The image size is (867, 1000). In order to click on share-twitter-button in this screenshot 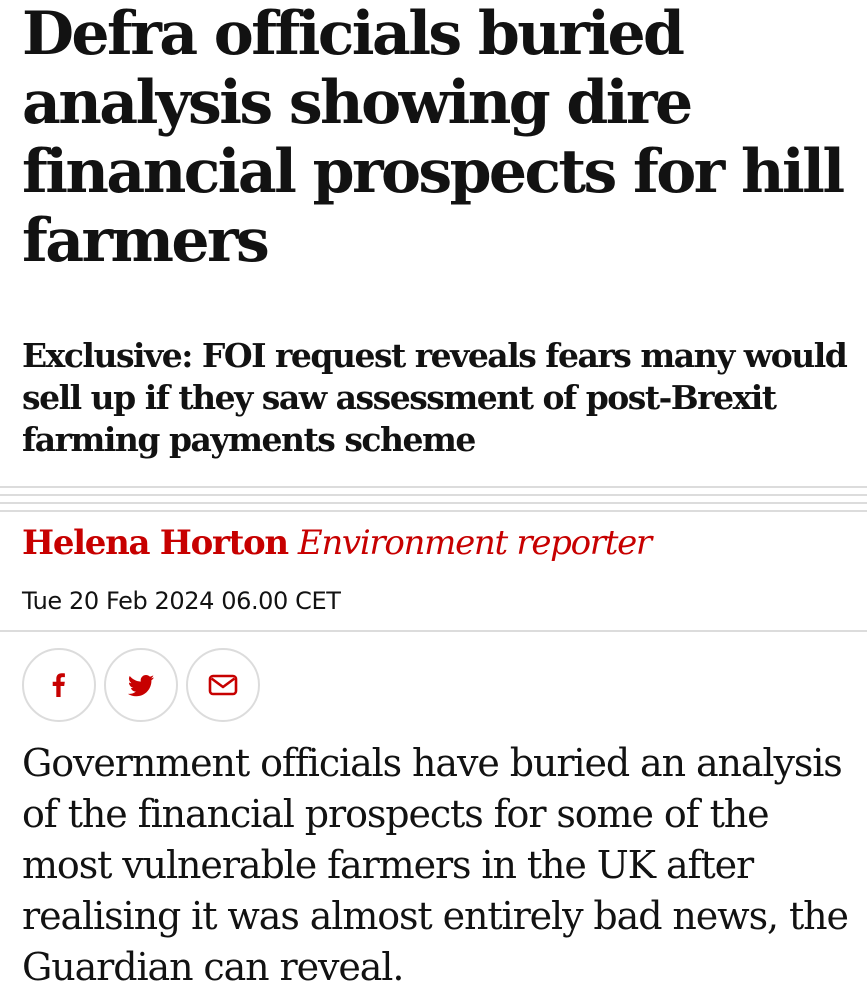, I will do `click(141, 685)`.